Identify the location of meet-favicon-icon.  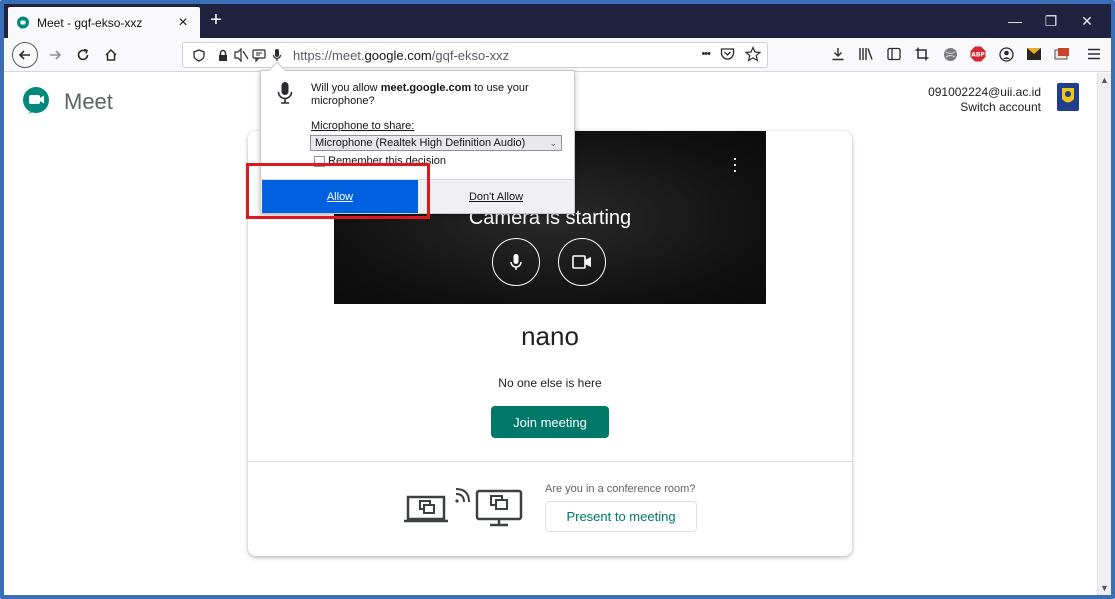
(23, 23).